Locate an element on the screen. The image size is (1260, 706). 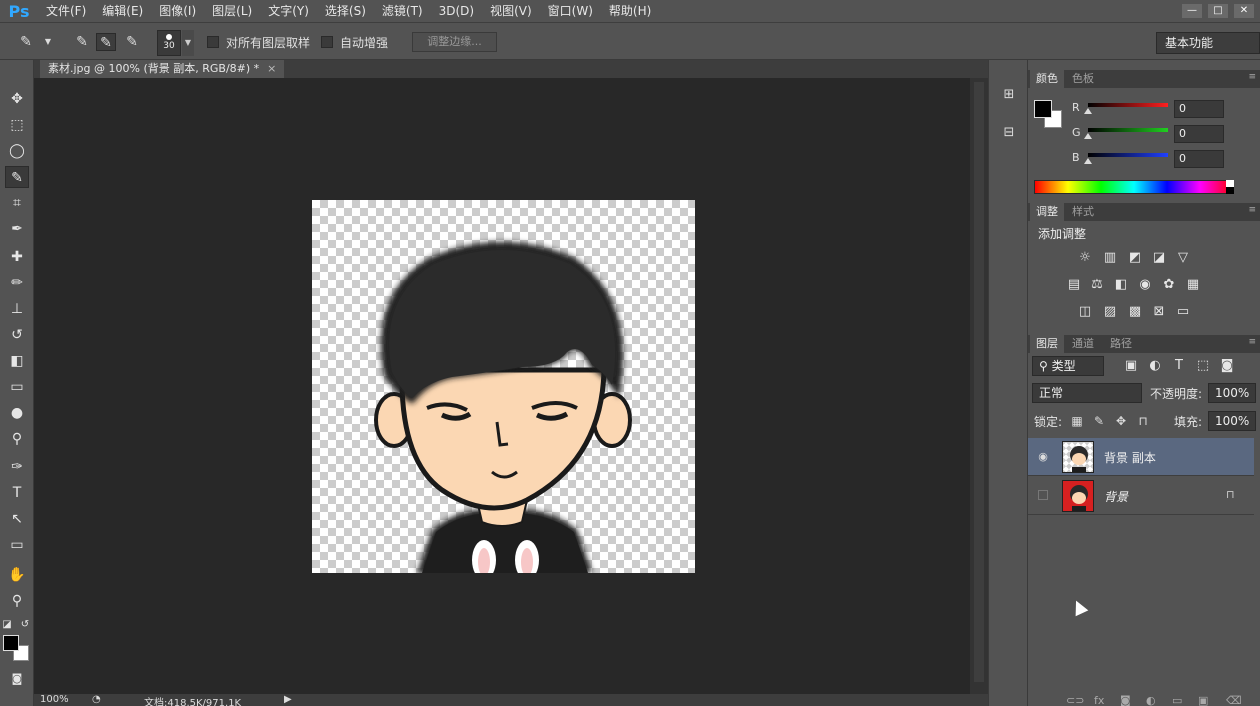
new-group-icon: ▭ is located at coordinates (1177, 700).